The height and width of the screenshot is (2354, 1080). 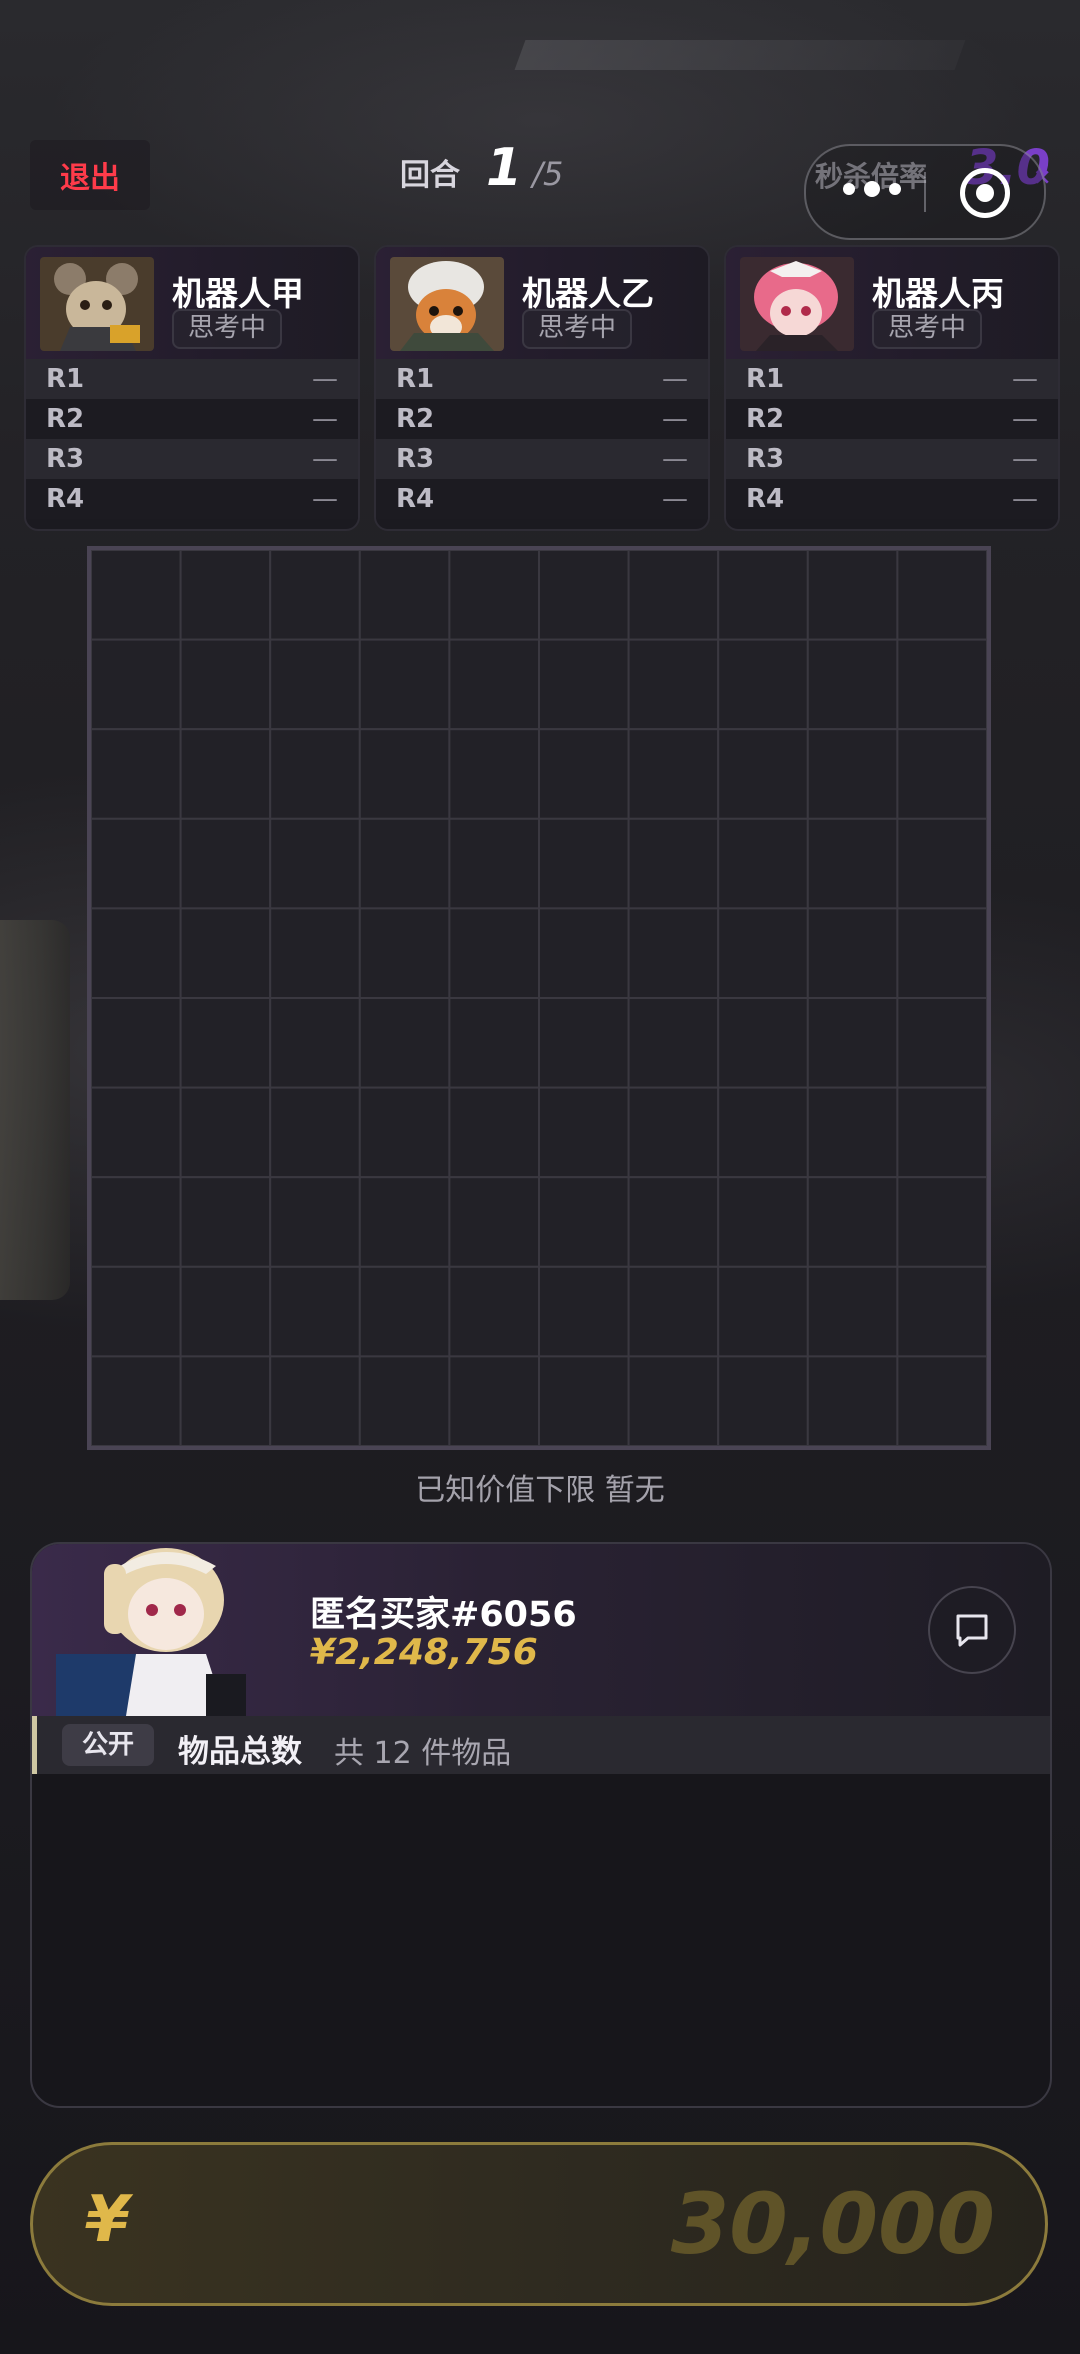 What do you see at coordinates (90, 175) in the screenshot?
I see `exit-button: 退出` at bounding box center [90, 175].